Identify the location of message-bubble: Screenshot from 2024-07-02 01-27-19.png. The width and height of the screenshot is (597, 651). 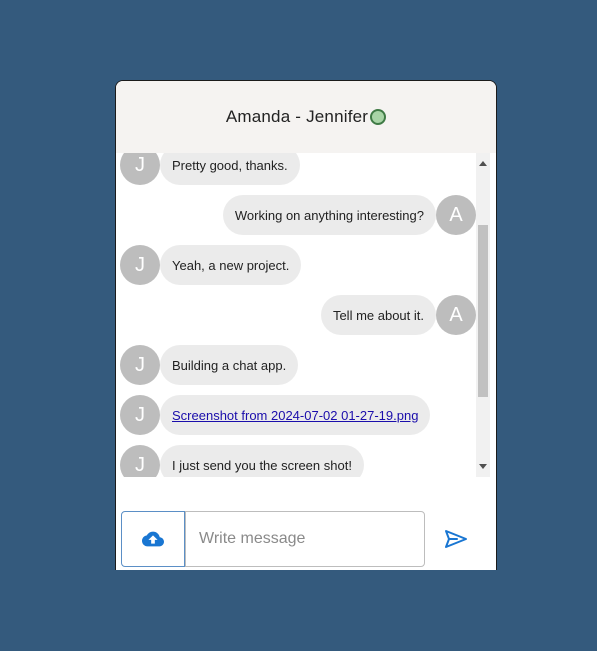
(295, 415).